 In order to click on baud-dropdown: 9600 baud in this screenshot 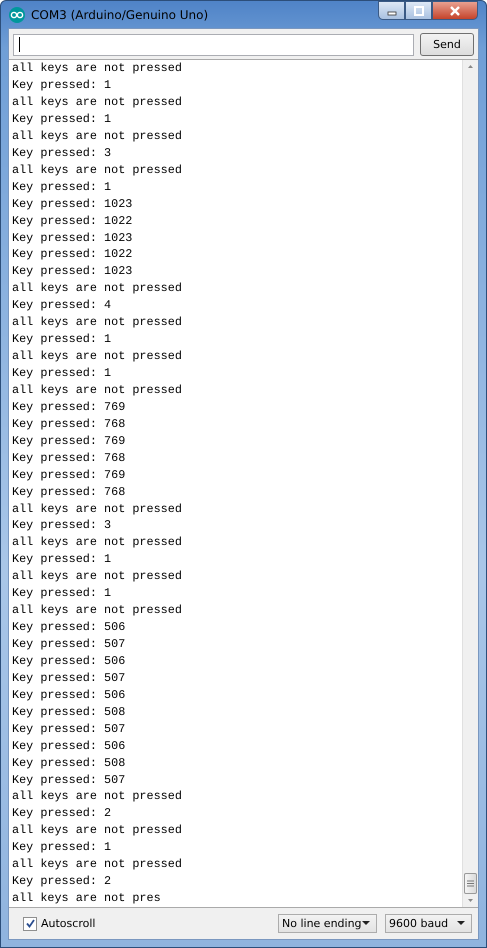, I will do `click(428, 923)`.